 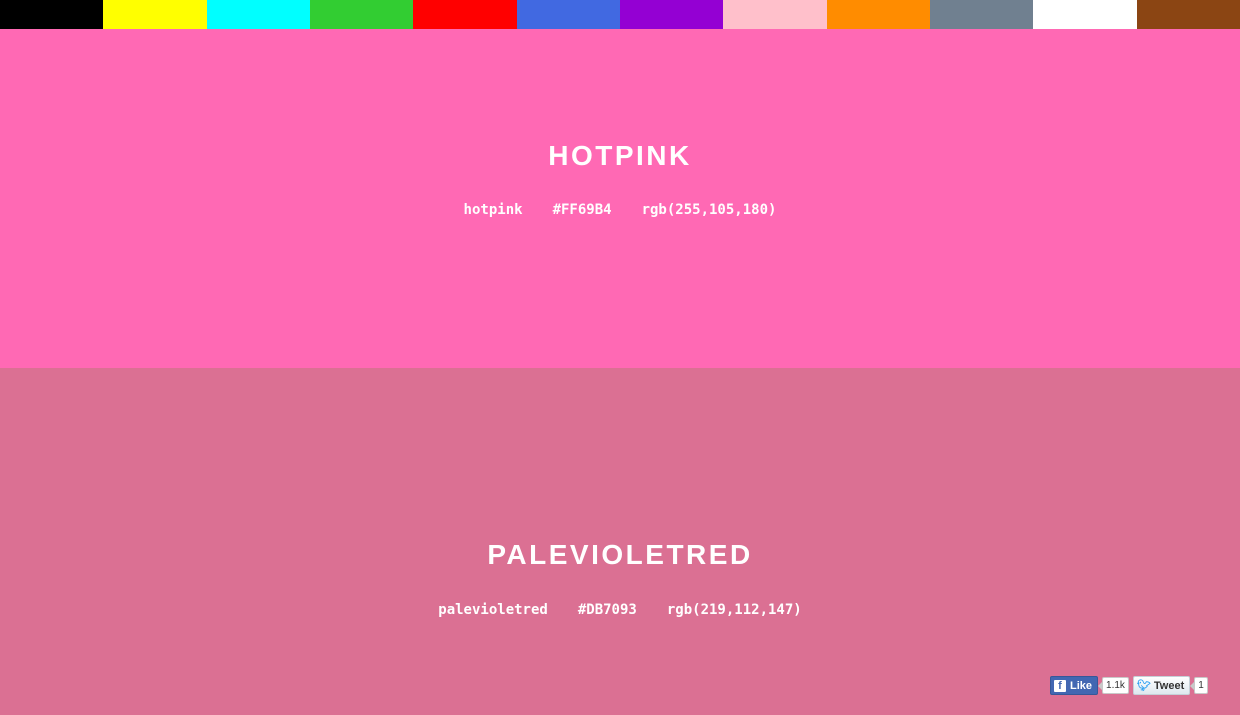 I want to click on swatch-orange, so click(x=878, y=14).